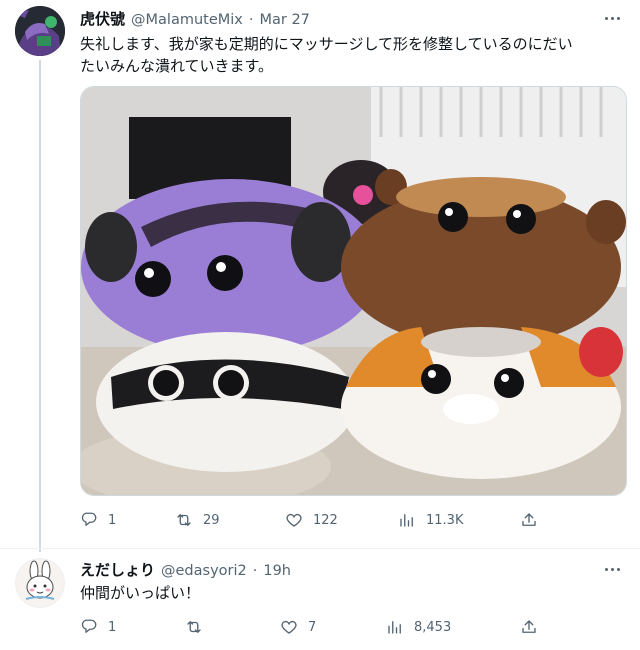 This screenshot has width=640, height=650. What do you see at coordinates (298, 627) in the screenshot?
I see `like-button: 7` at bounding box center [298, 627].